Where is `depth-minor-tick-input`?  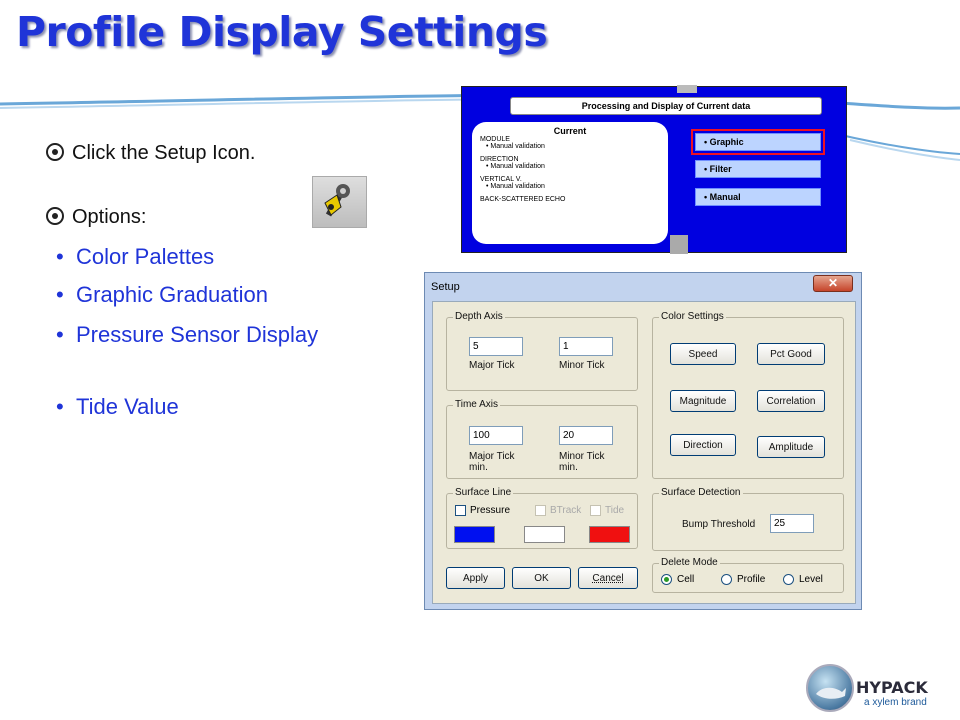 depth-minor-tick-input is located at coordinates (586, 346).